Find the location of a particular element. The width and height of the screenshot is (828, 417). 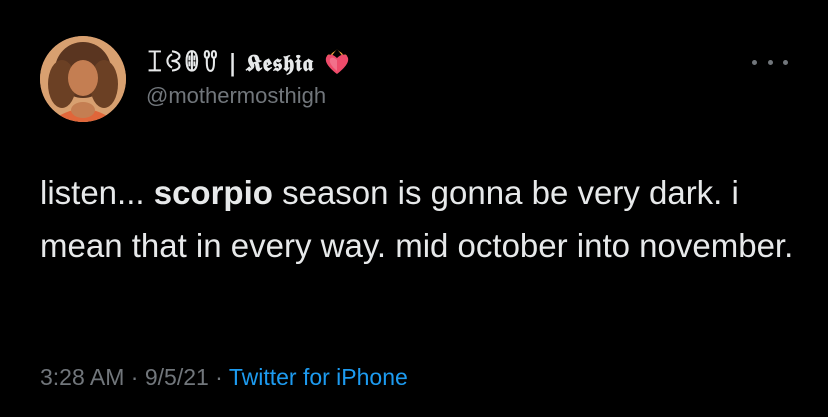

tweet-meta: 3:28 AM · 9/5/21 · Twitter for iPhone is located at coordinates (224, 377).